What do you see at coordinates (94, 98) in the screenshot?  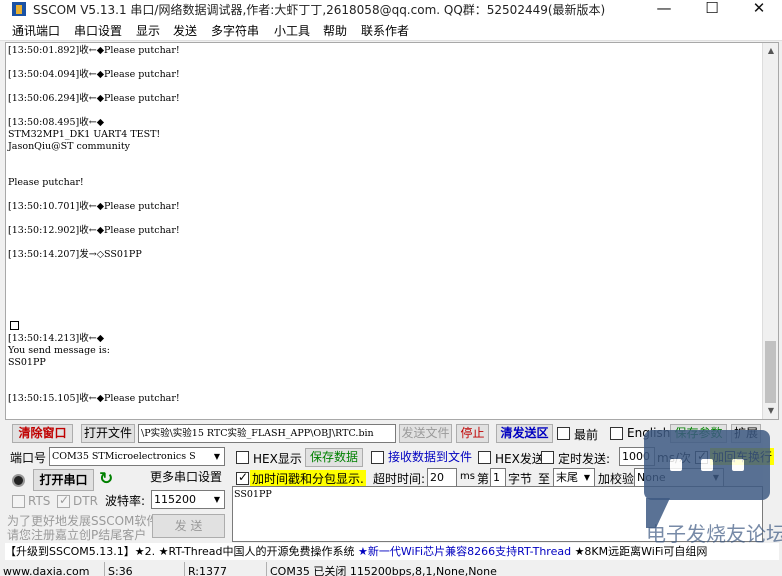 I see `log-line: [13:50:06.294]收←◆Please putchar!` at bounding box center [94, 98].